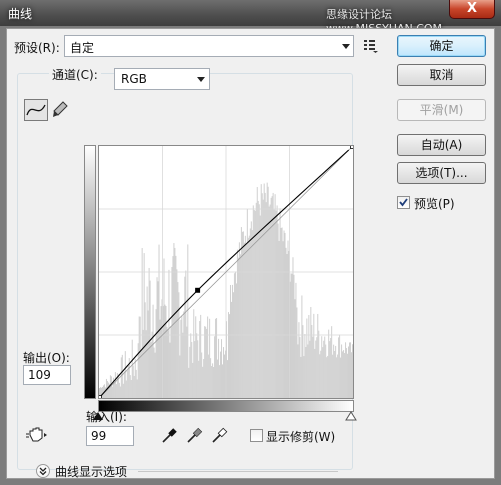 Image resolution: width=501 pixels, height=485 pixels. Describe the element at coordinates (60, 110) in the screenshot. I see `pencil-tool-icon` at that location.